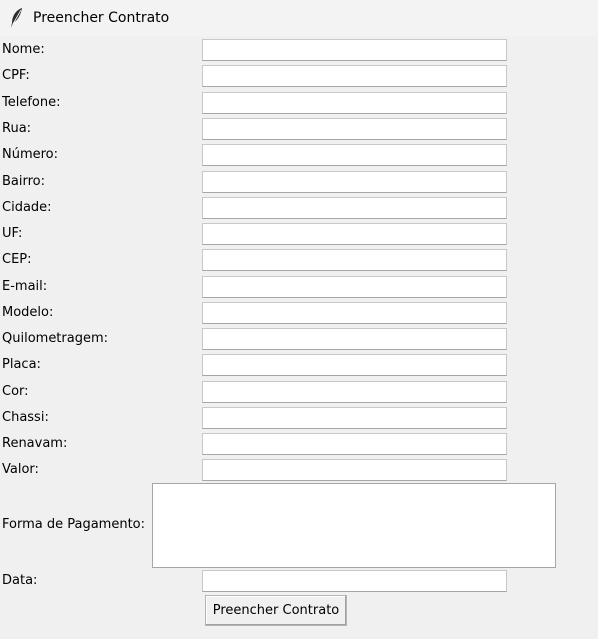 The width and height of the screenshot is (598, 639). I want to click on uf-input, so click(354, 234).